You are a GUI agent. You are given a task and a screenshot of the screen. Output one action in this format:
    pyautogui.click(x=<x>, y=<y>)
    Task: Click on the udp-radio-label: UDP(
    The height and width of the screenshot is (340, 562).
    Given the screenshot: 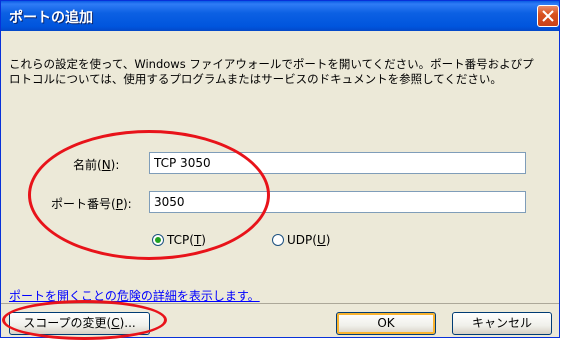 What is the action you would take?
    pyautogui.click(x=302, y=240)
    